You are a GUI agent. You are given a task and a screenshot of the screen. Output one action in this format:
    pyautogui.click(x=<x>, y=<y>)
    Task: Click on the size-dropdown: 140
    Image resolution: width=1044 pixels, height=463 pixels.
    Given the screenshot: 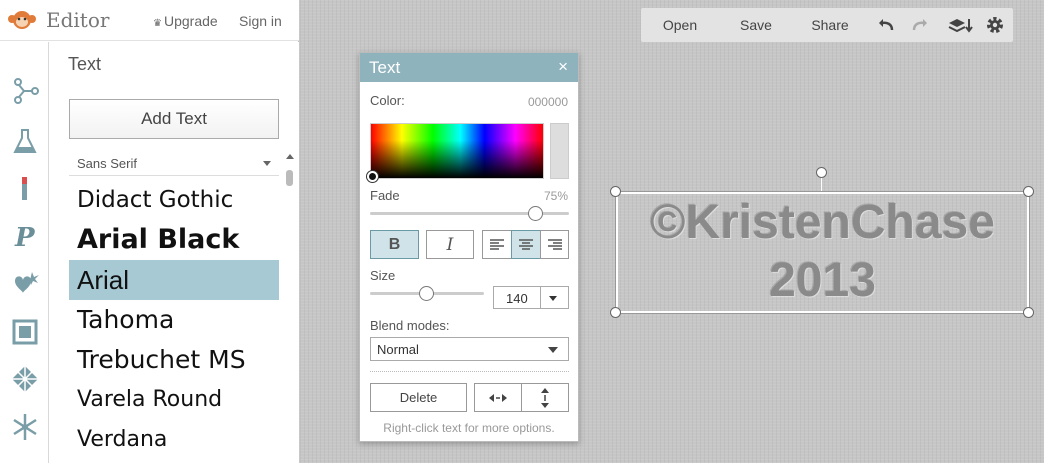 What is the action you would take?
    pyautogui.click(x=531, y=297)
    